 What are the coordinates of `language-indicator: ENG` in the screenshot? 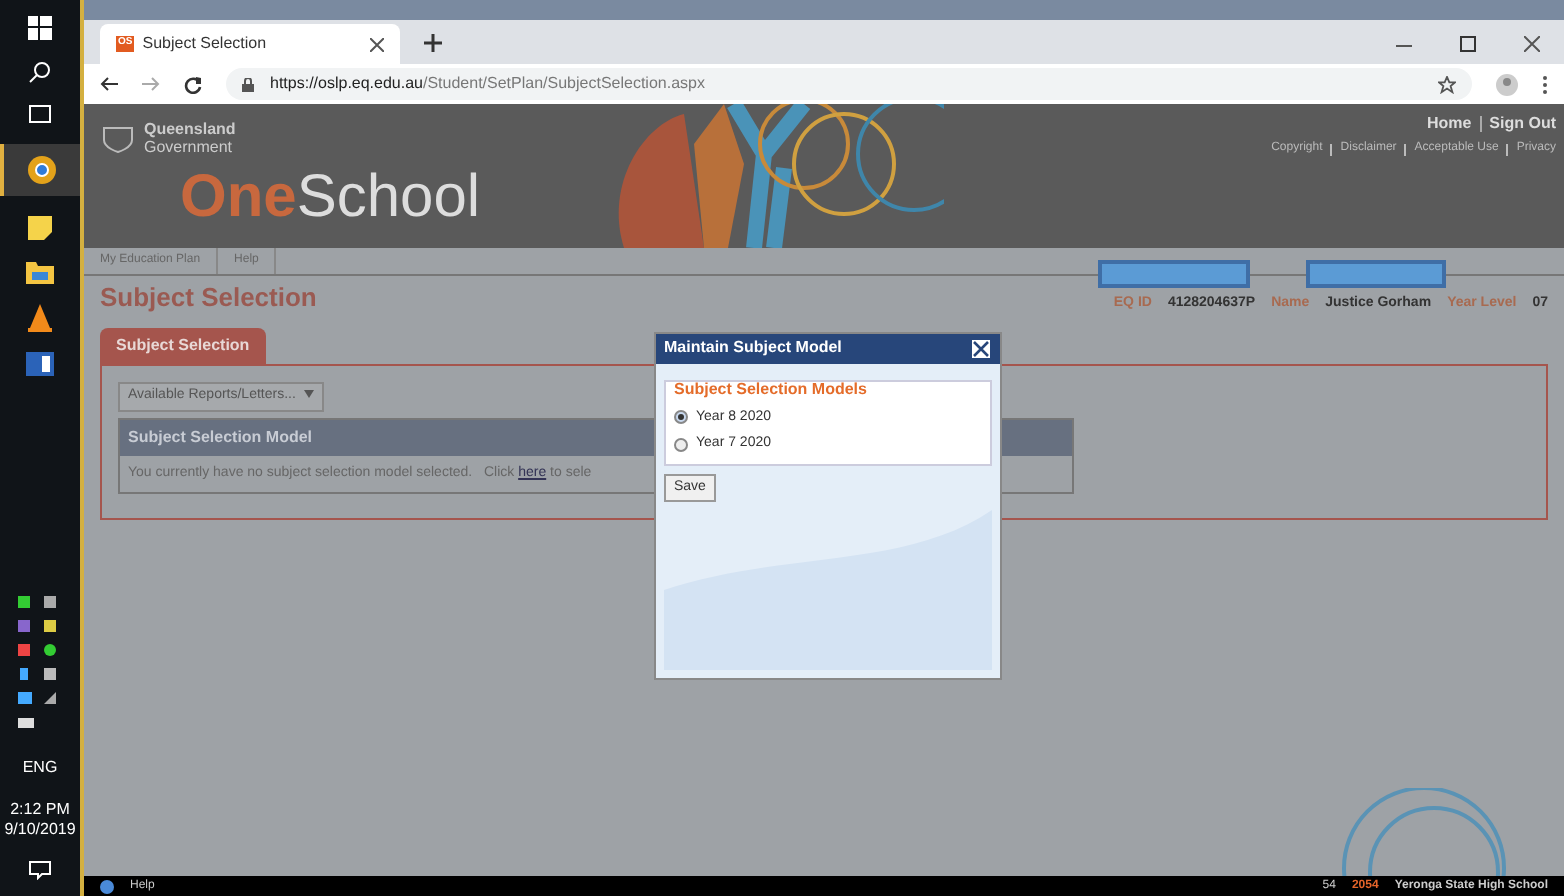 It's located at (40, 768).